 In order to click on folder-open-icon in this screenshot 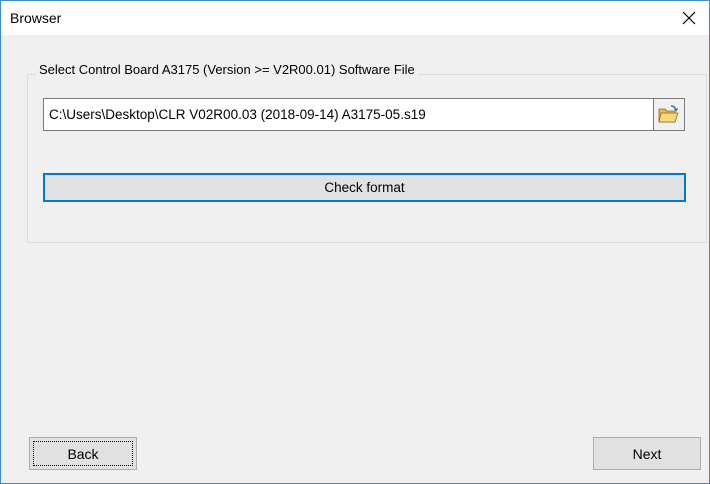, I will do `click(668, 113)`.